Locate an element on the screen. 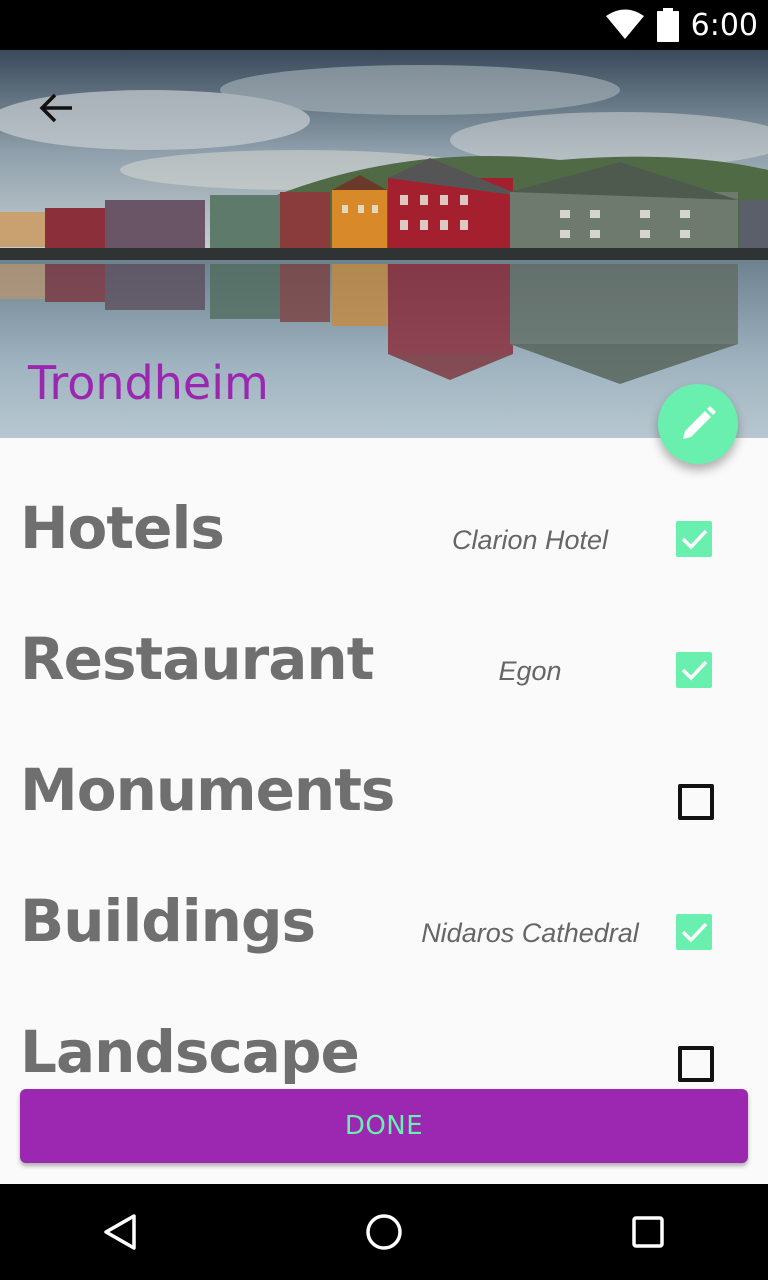 This screenshot has height=1280, width=768. pencil-icon is located at coordinates (699, 422).